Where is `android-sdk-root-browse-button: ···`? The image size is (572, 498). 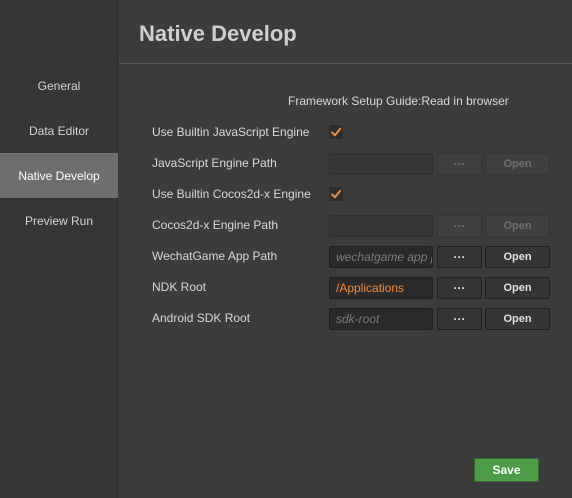
android-sdk-root-browse-button: ··· is located at coordinates (459, 319).